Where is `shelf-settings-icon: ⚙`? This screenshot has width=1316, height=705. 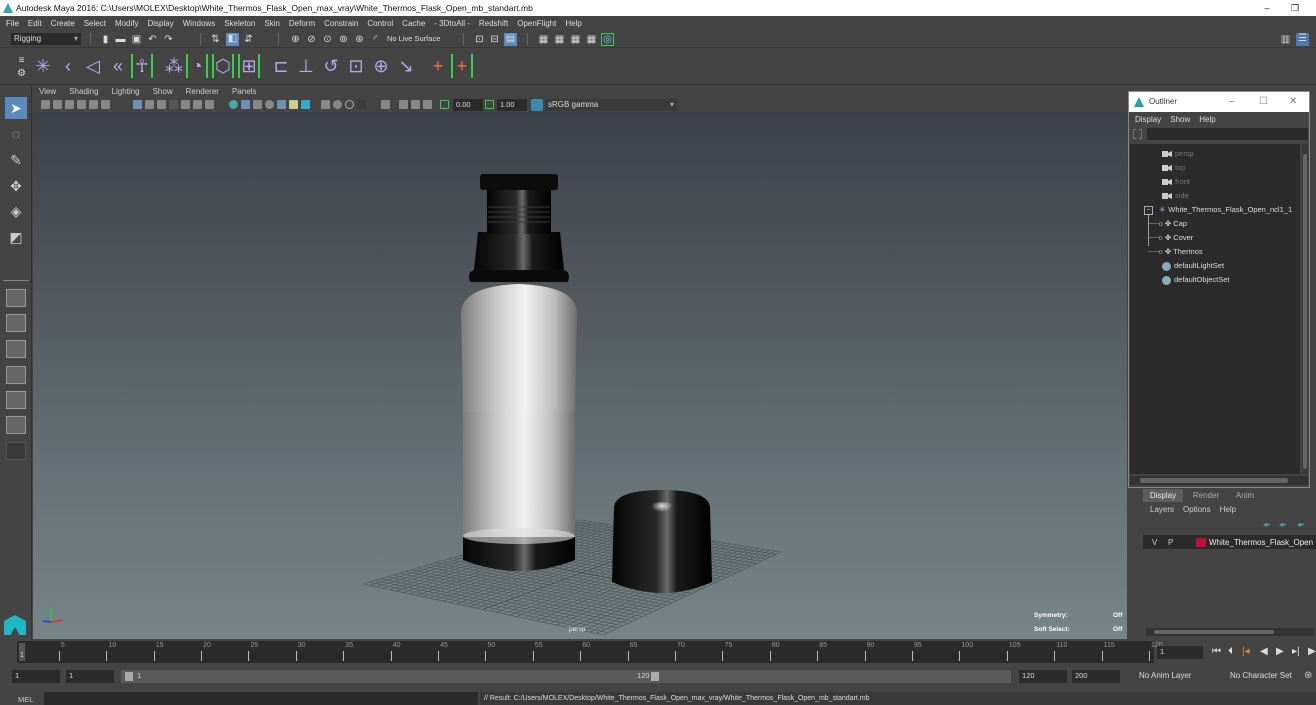 shelf-settings-icon: ⚙ is located at coordinates (21, 73).